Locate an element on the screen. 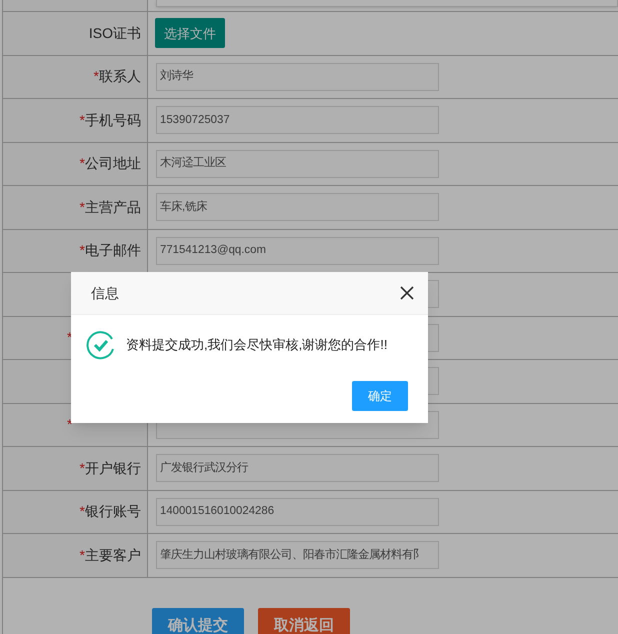  success-icon is located at coordinates (101, 345).